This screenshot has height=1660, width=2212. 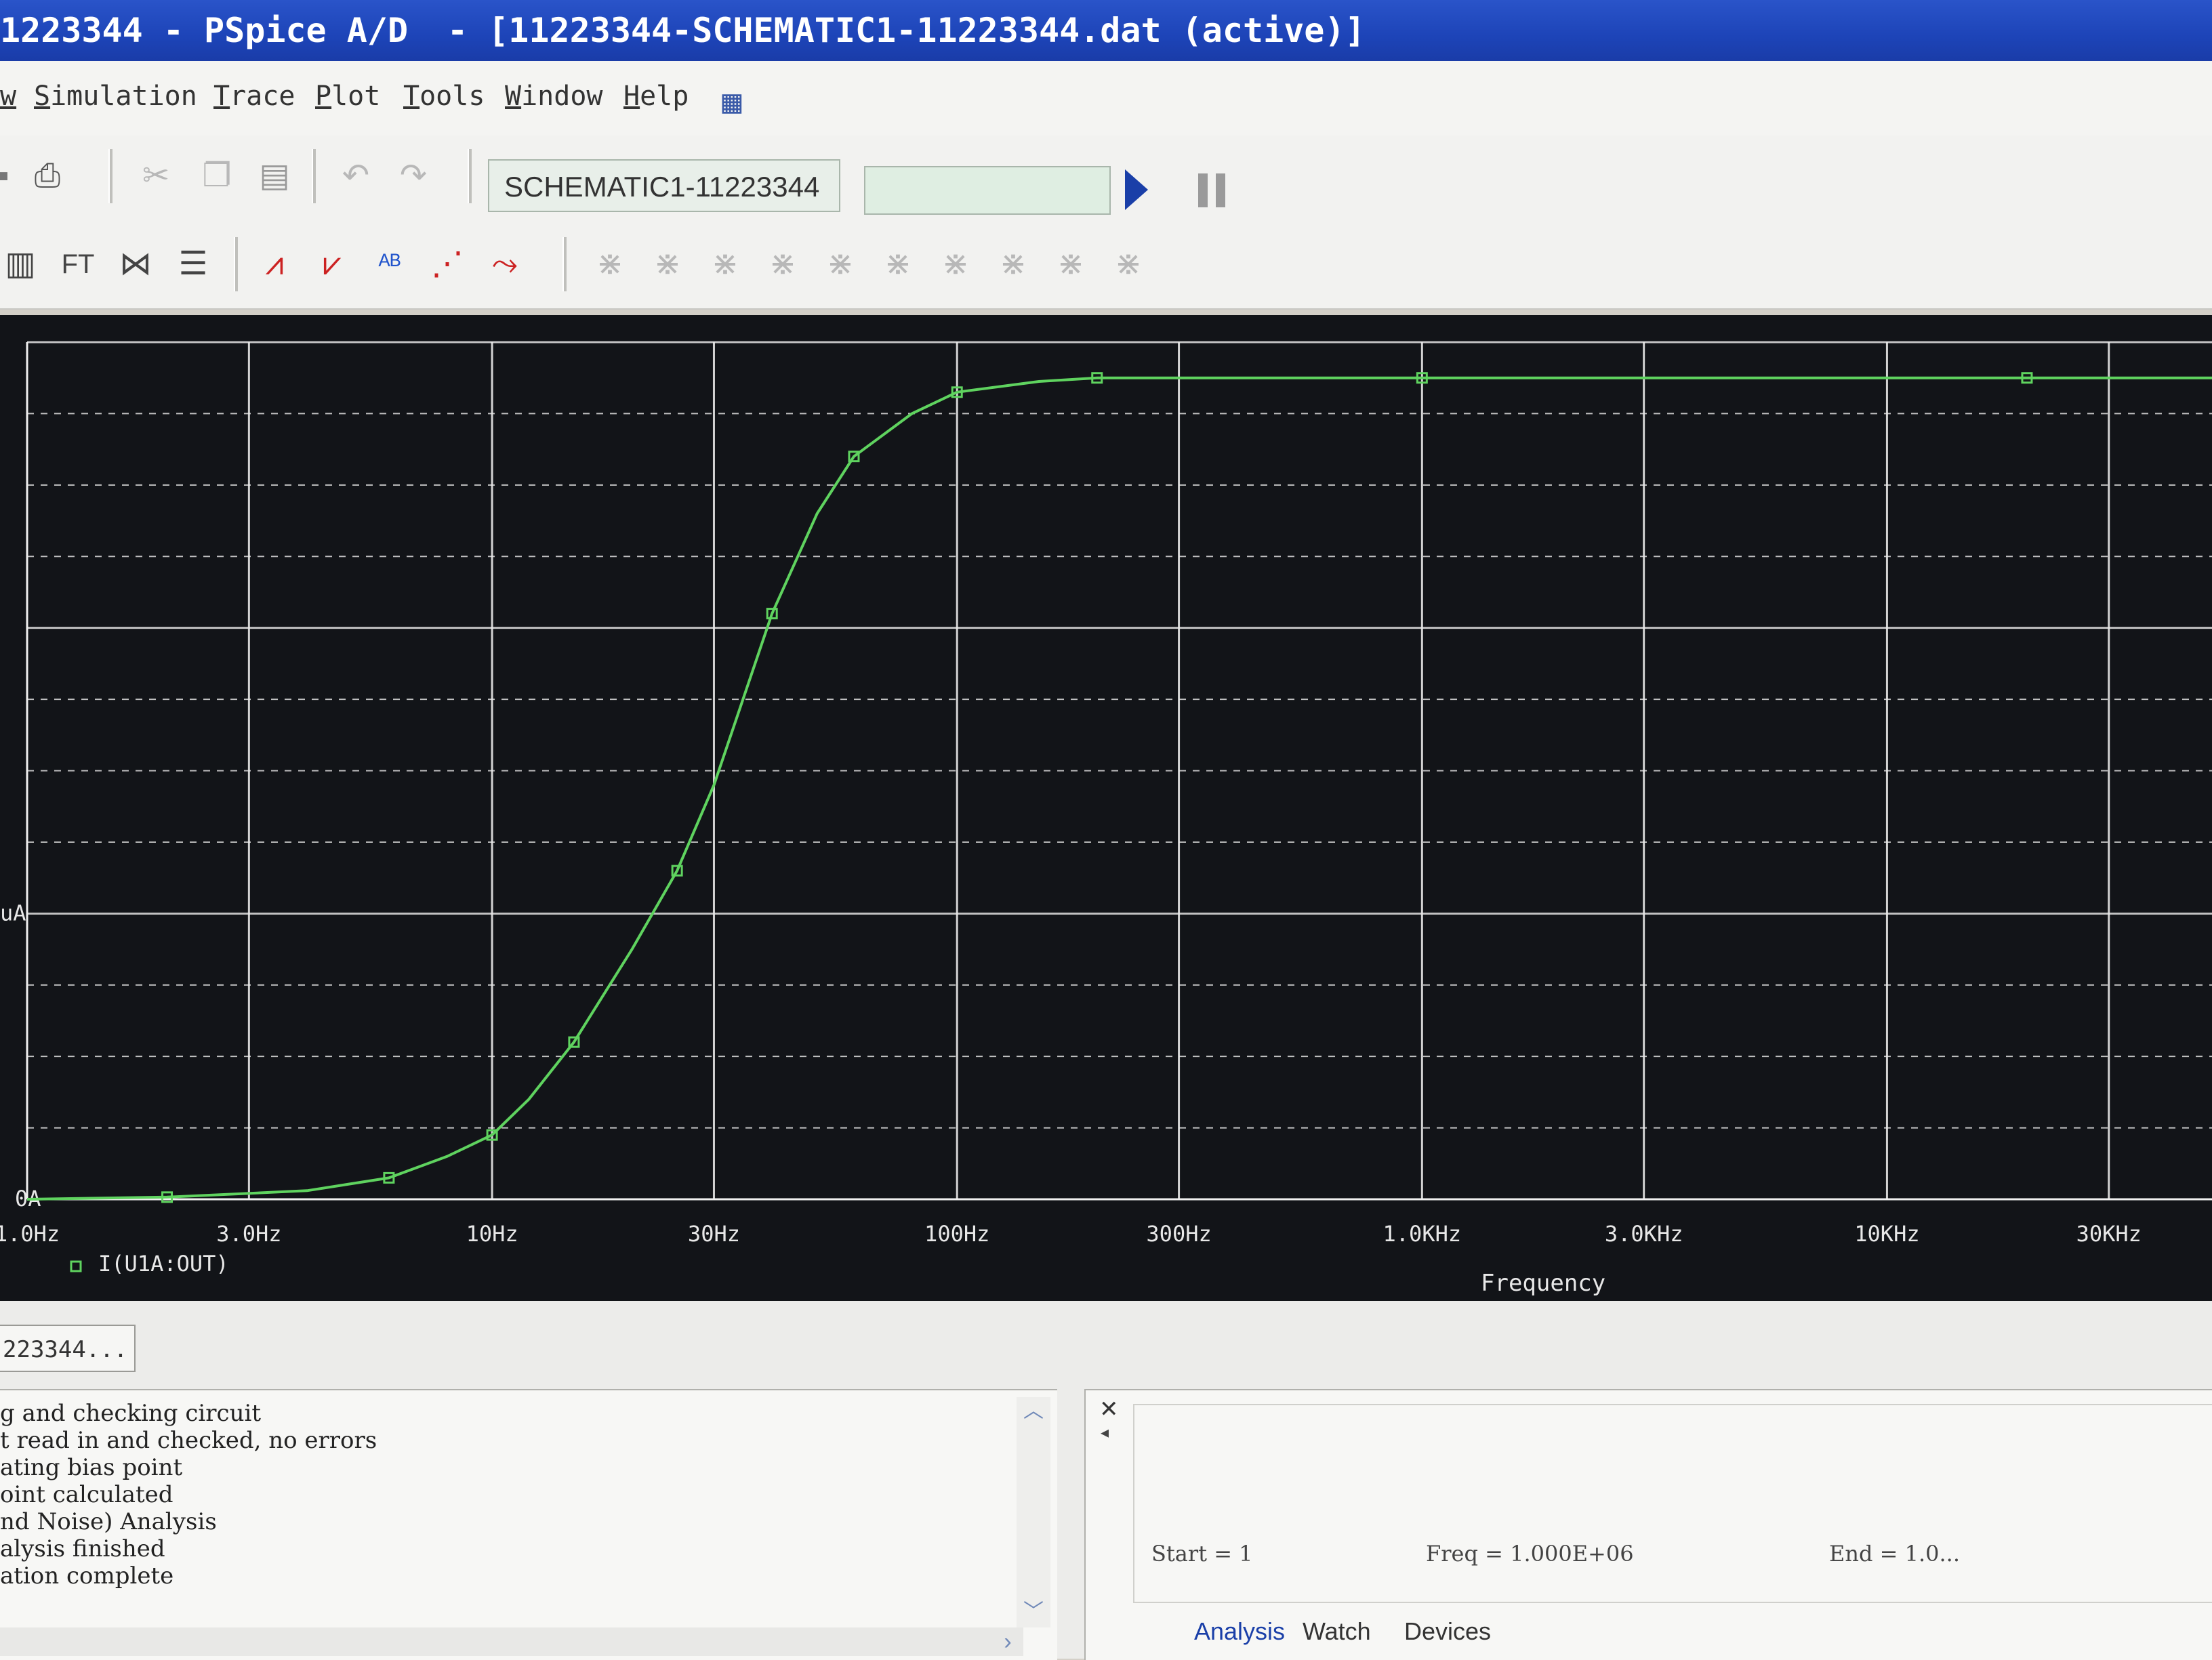 I want to click on cursor-max-icon: ⋇, so click(x=841, y=264).